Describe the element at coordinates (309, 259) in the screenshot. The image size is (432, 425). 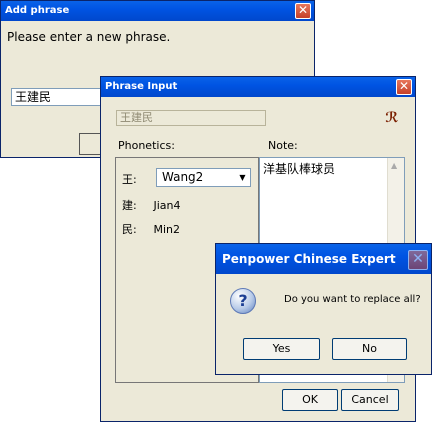
I see `confirm-title: Penpower Chinese Expert` at that location.